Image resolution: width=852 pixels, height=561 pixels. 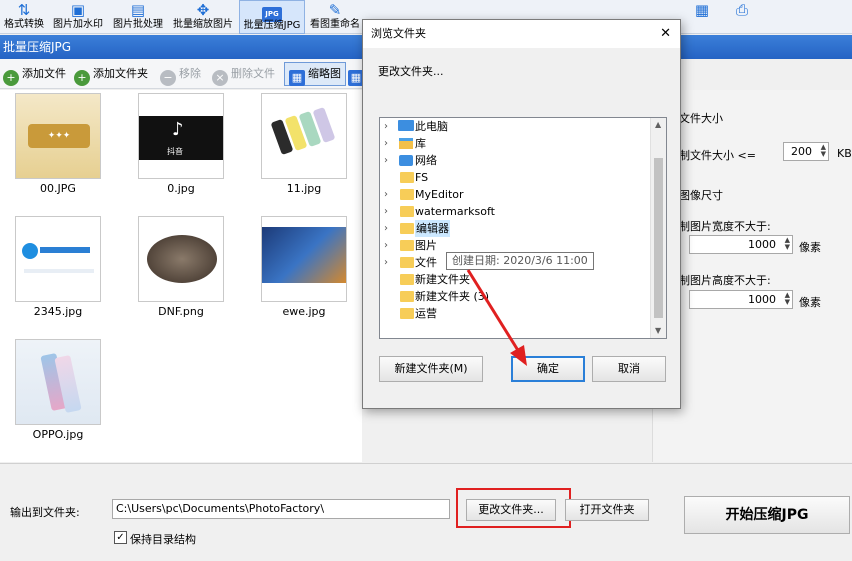 What do you see at coordinates (518, 355) in the screenshot?
I see `arrow-head-icon` at bounding box center [518, 355].